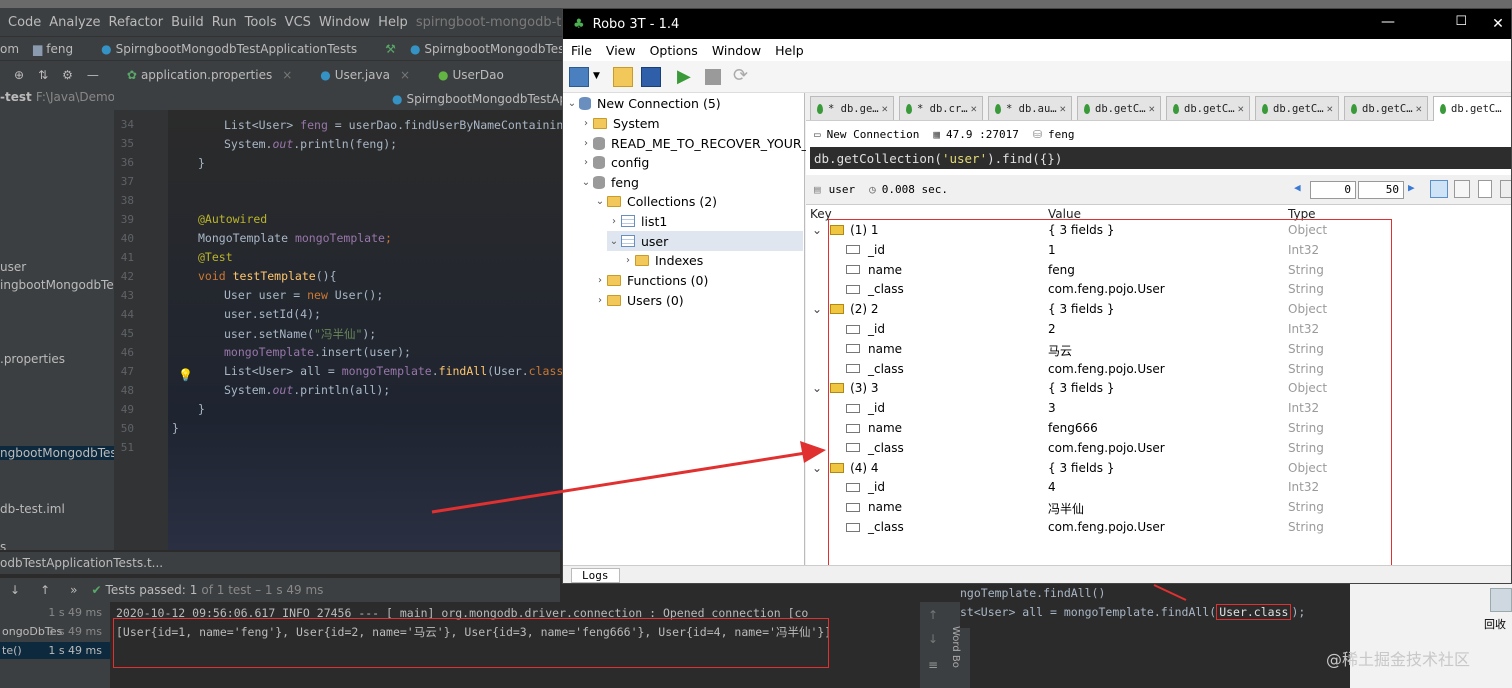  I want to click on tree-indexes: › Indexes, so click(662, 260).